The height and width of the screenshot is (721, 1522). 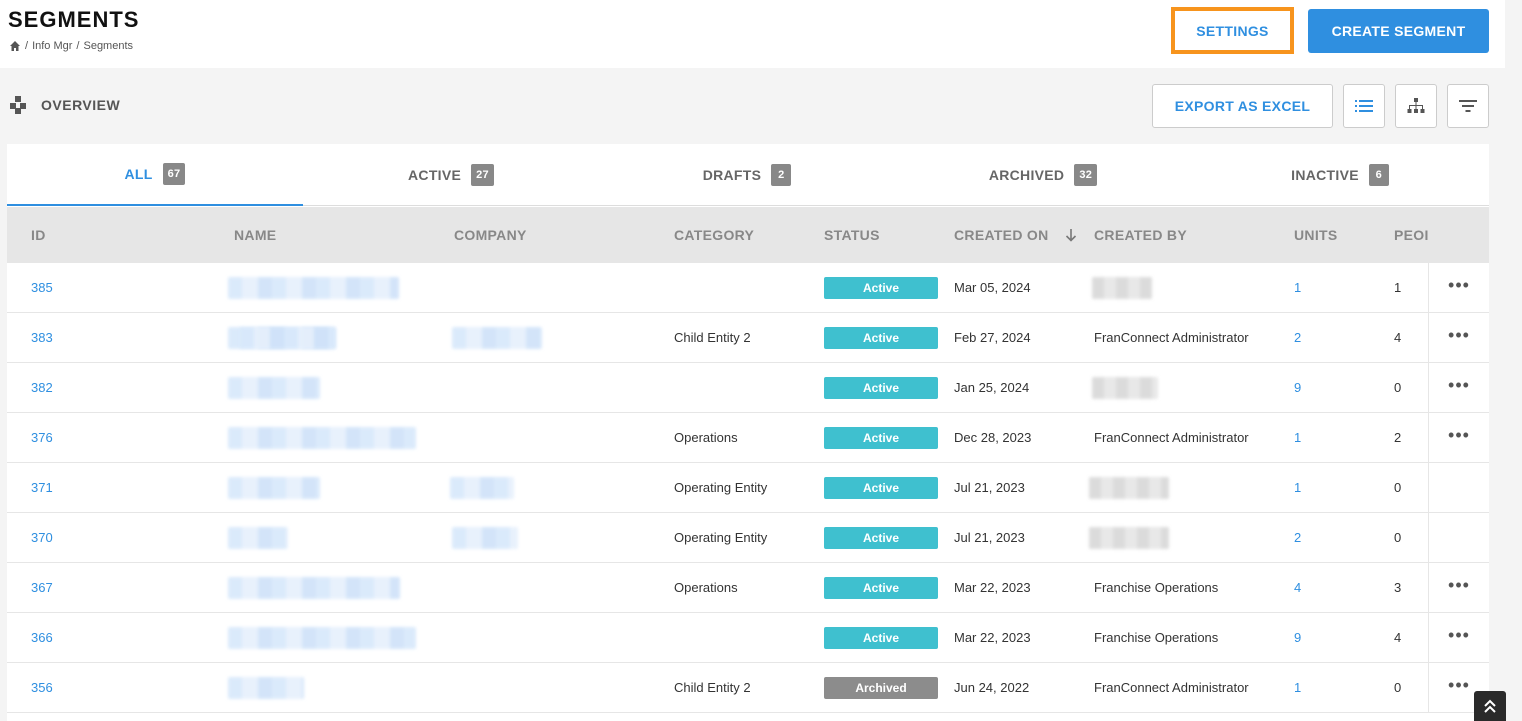 I want to click on column-header-id: ID, so click(x=38, y=235).